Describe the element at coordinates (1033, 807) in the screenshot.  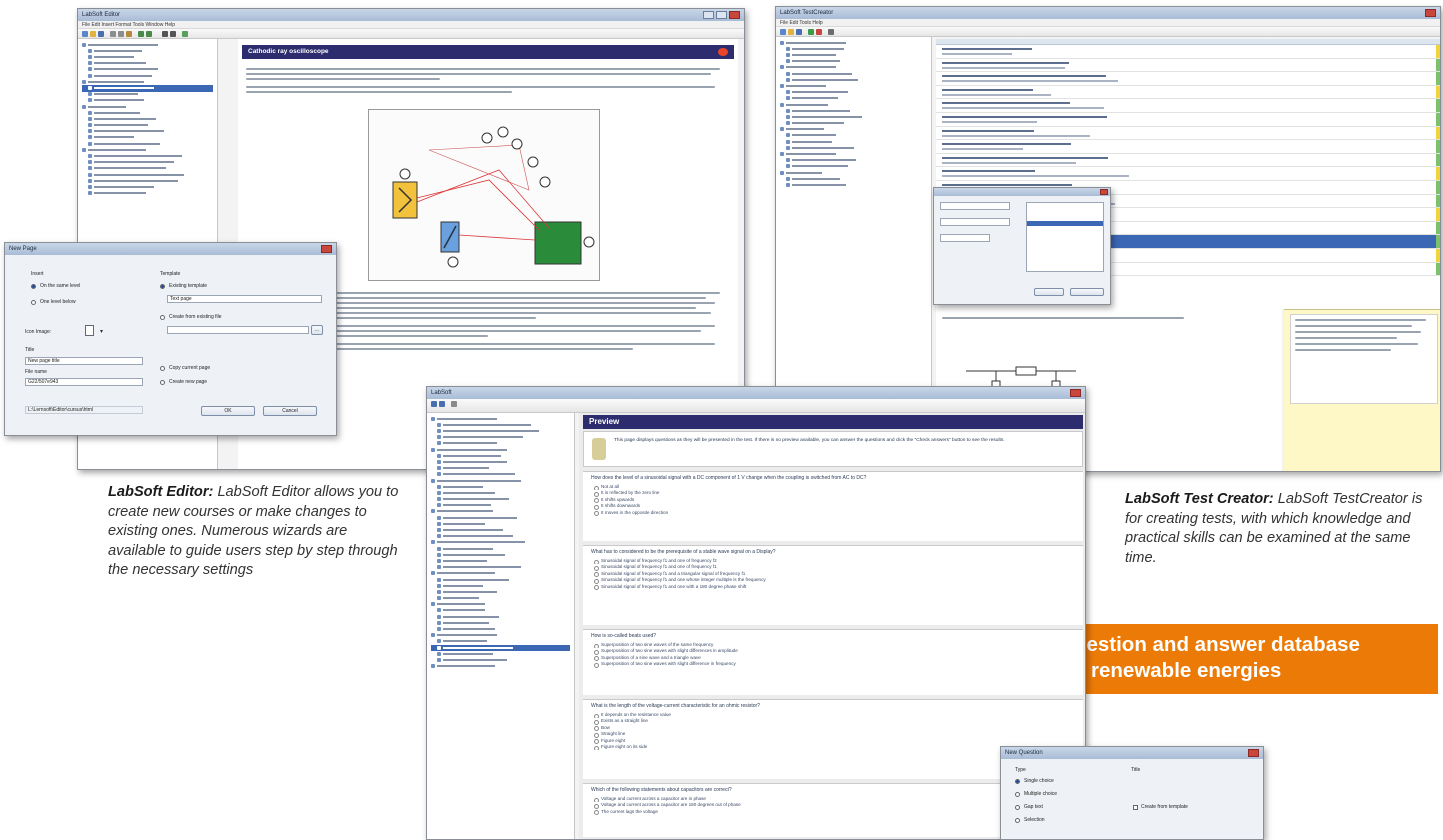
I see `gap-text-label: Gap text` at that location.